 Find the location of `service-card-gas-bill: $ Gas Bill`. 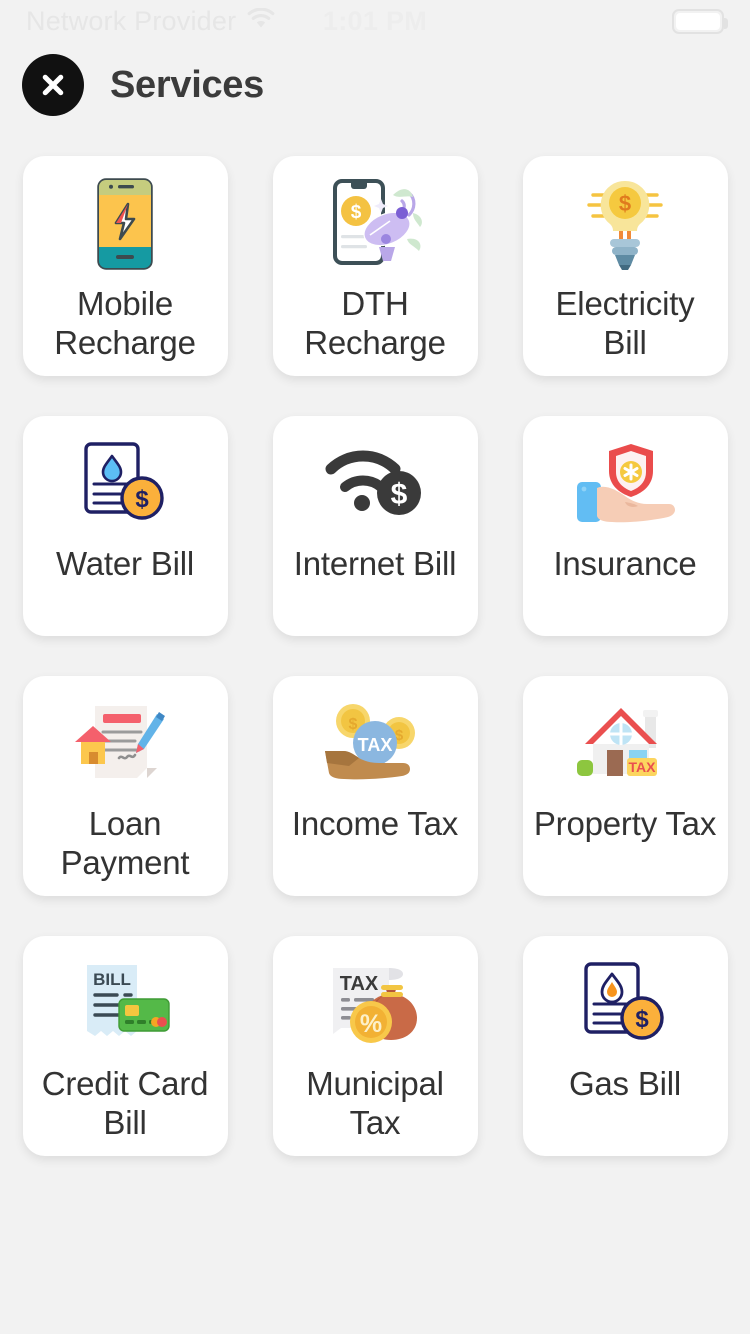

service-card-gas-bill: $ Gas Bill is located at coordinates (625, 1046).